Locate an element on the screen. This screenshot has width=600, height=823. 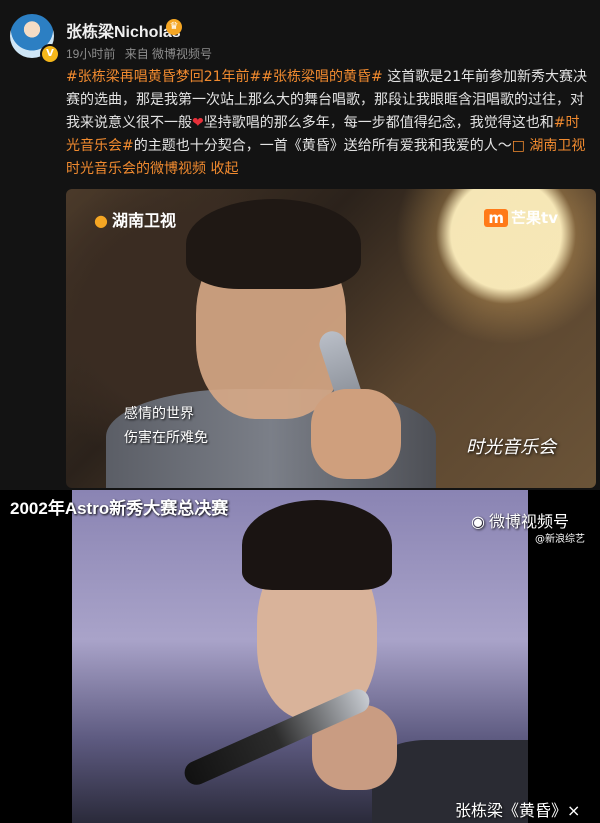
hashtag-link: #张栋梁再唱黄昏梦回21年前##张栋梁唱的黄昏# is located at coordinates (224, 77).